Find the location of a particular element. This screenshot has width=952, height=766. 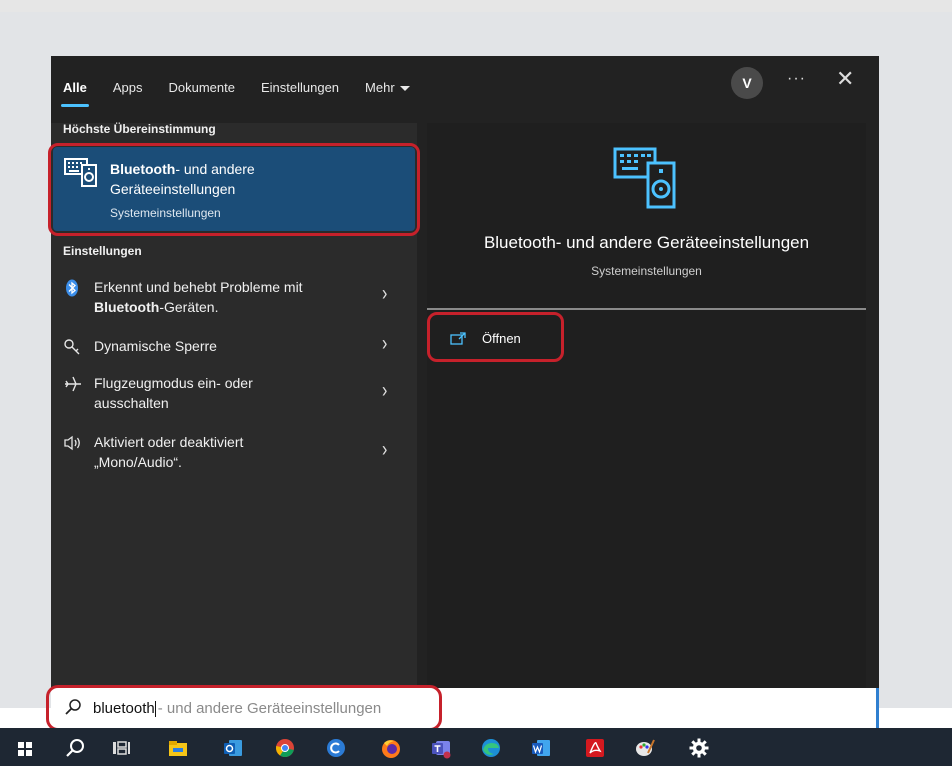

key-icon is located at coordinates (72, 347).